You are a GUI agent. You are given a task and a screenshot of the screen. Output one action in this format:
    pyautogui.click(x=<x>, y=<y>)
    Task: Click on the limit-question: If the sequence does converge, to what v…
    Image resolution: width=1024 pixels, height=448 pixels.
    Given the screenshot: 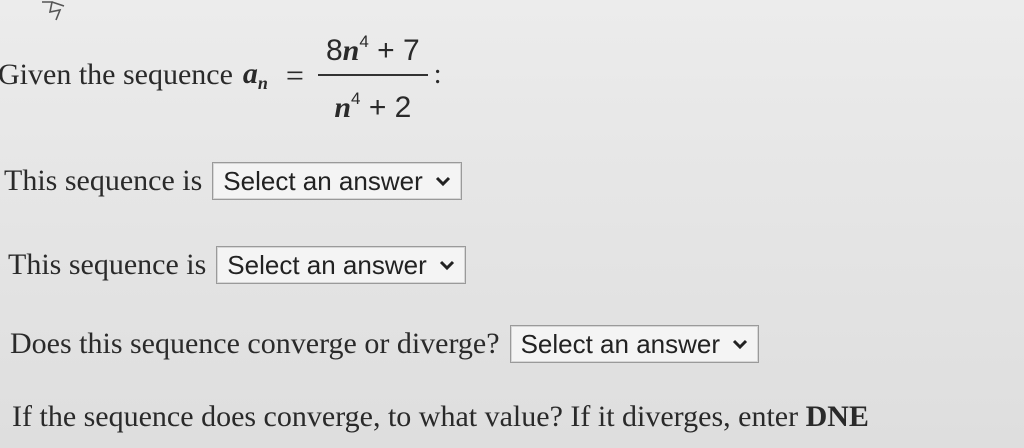 What is the action you would take?
    pyautogui.click(x=440, y=417)
    